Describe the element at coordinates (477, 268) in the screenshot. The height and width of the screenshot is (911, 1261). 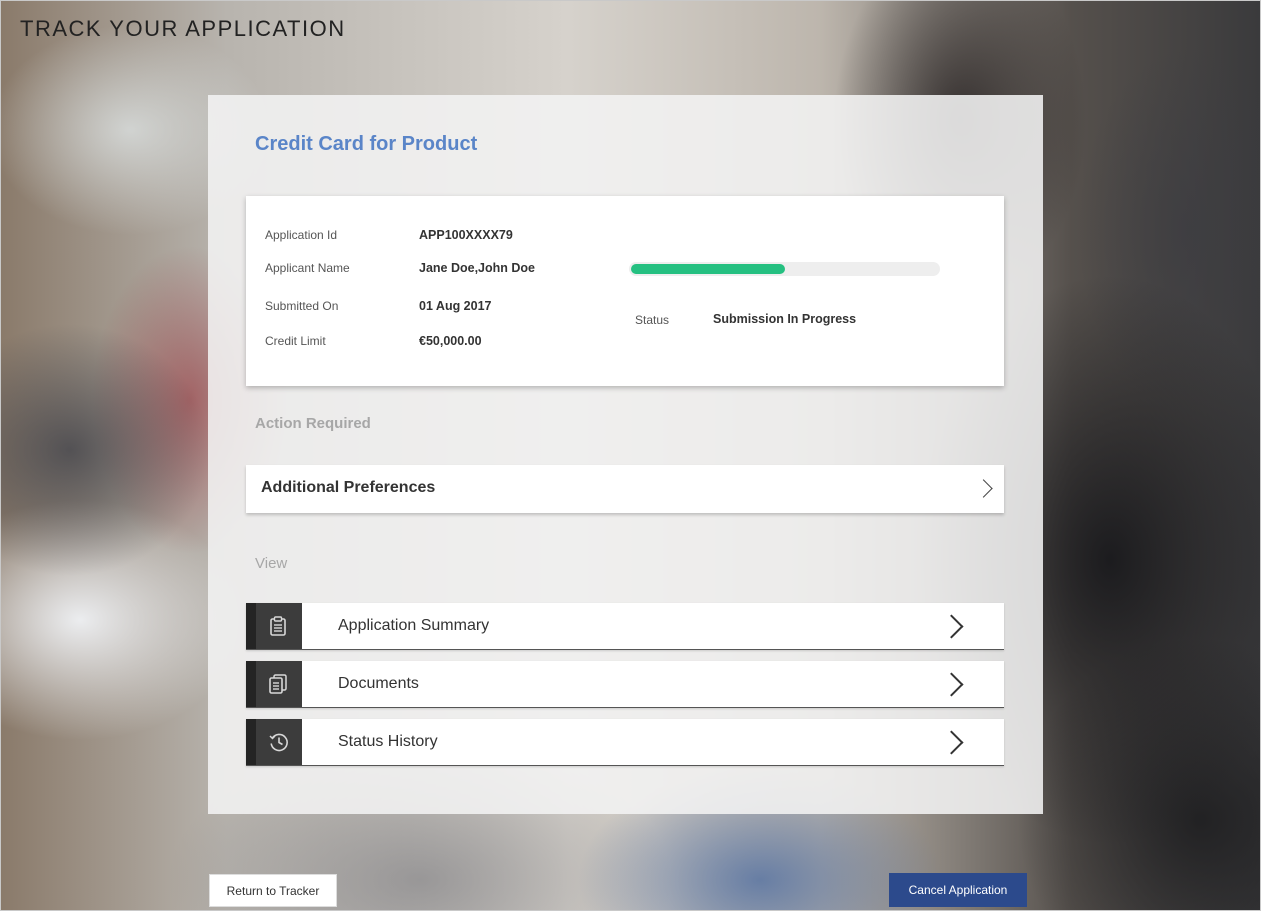
I see `applicant-name-value: Jane Doe,John Doe` at that location.